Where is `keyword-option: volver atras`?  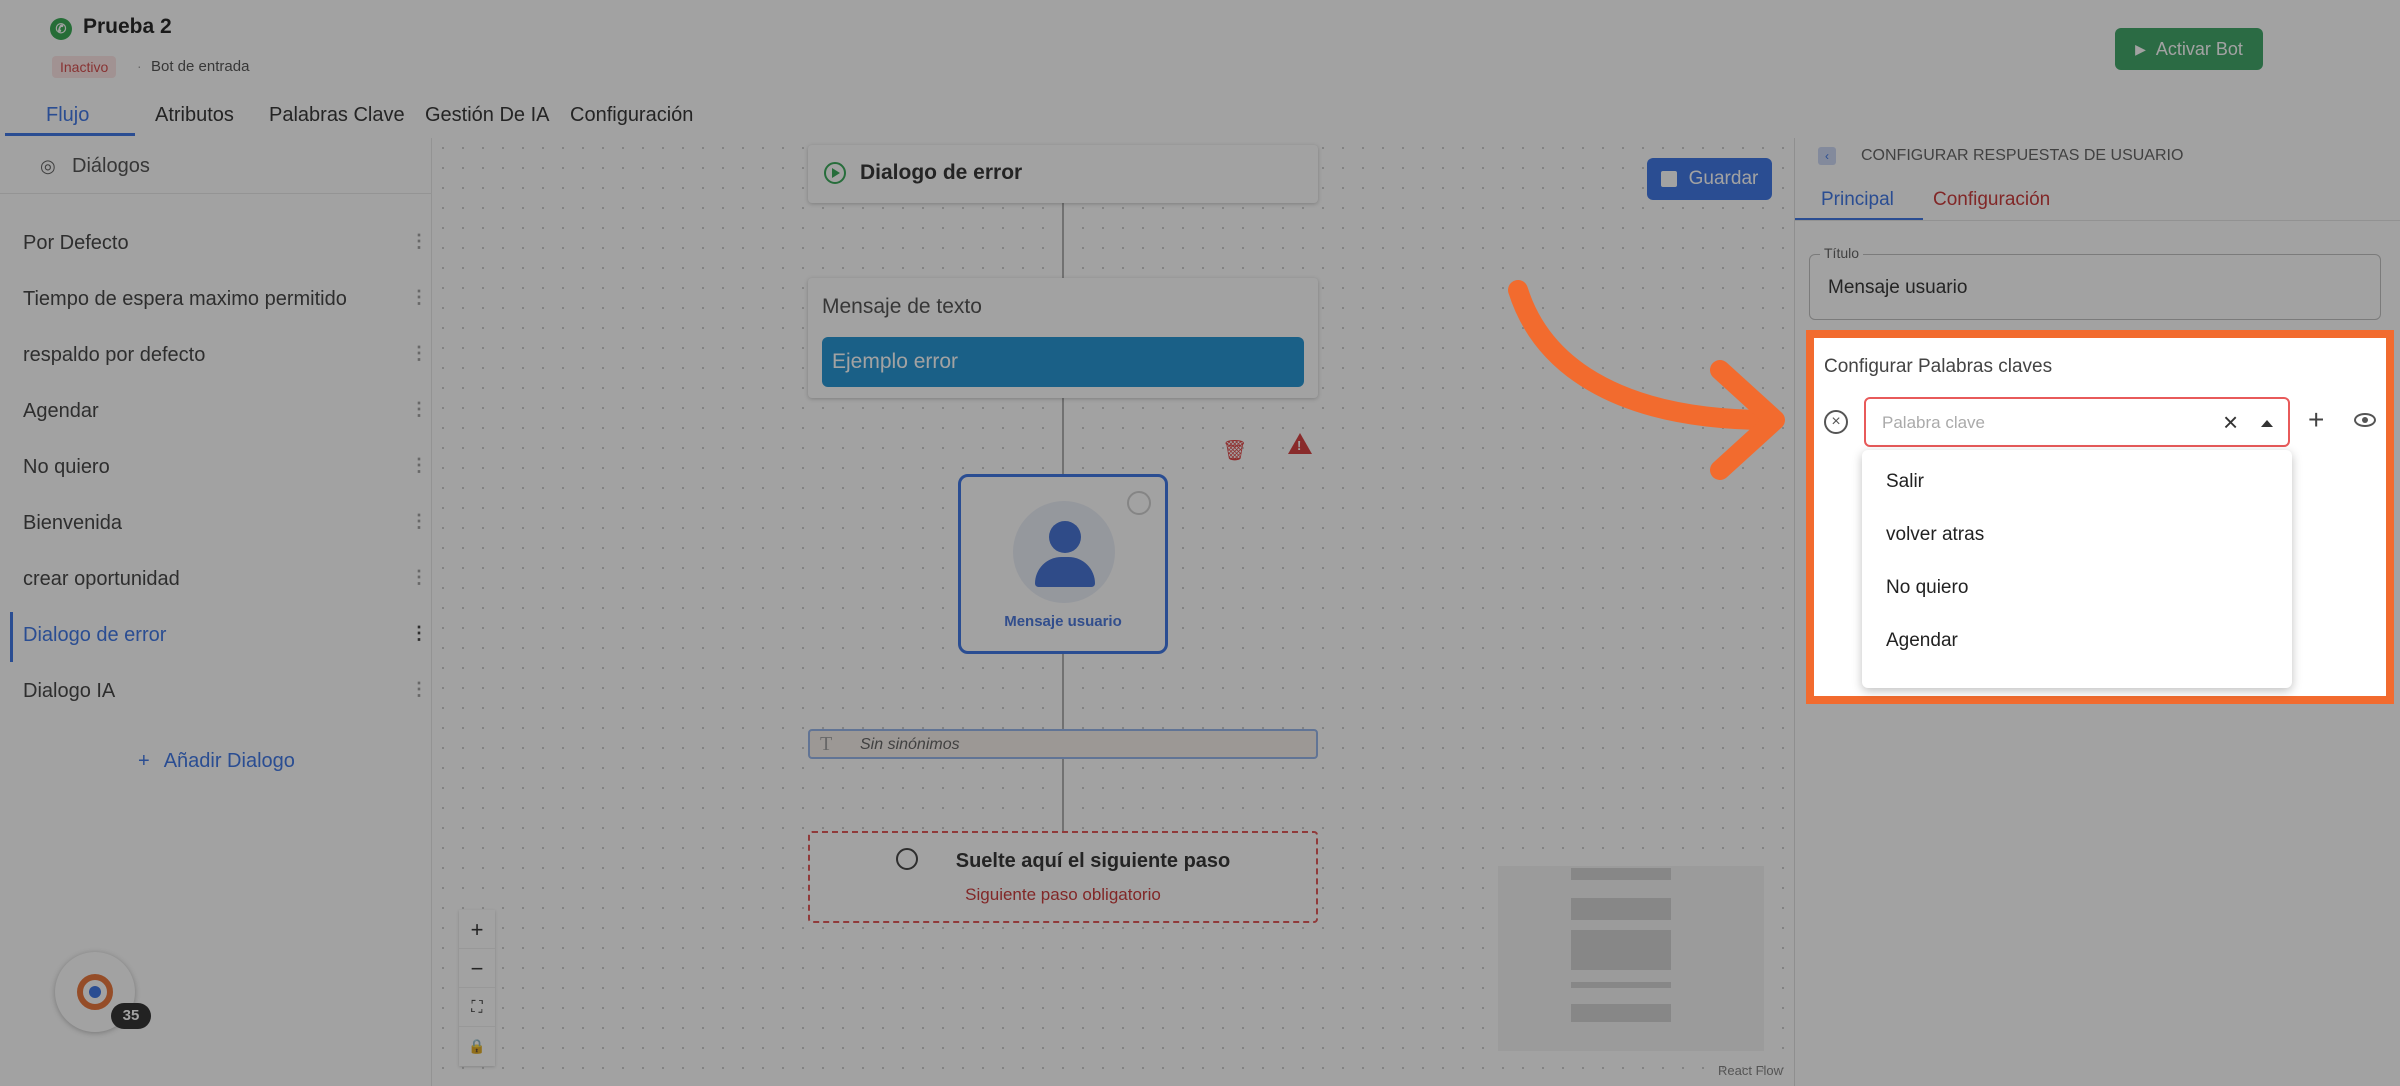 keyword-option: volver atras is located at coordinates (2077, 543).